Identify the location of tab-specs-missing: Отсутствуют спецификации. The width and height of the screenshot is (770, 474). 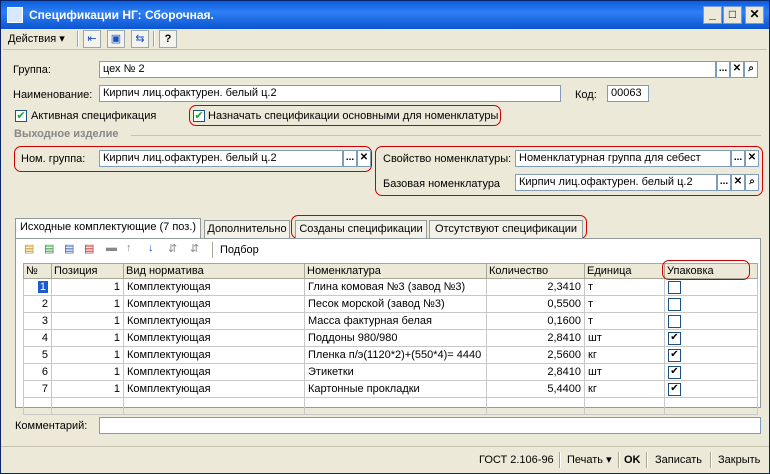
(506, 229).